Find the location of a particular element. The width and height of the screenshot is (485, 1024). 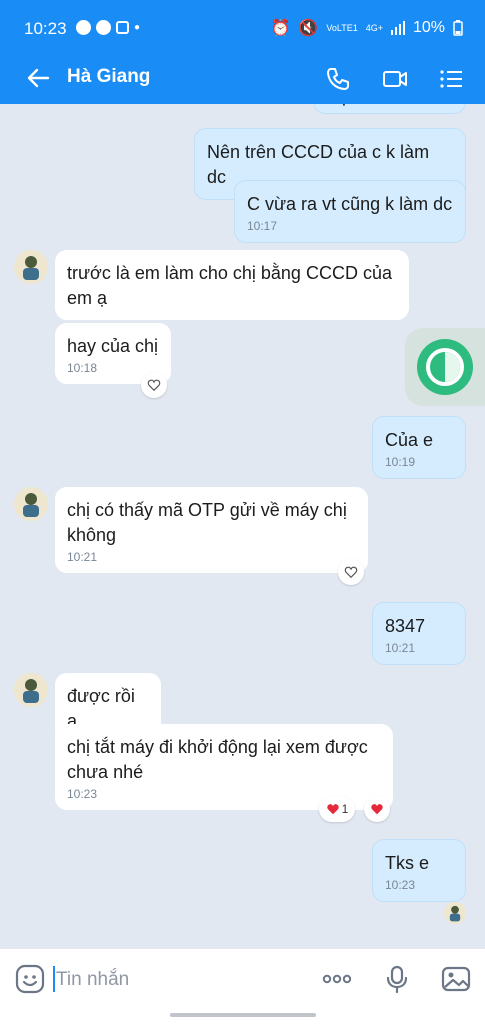

status-right: ⏰ 🔇 VoLTE1 4G+ 10% is located at coordinates (367, 28).